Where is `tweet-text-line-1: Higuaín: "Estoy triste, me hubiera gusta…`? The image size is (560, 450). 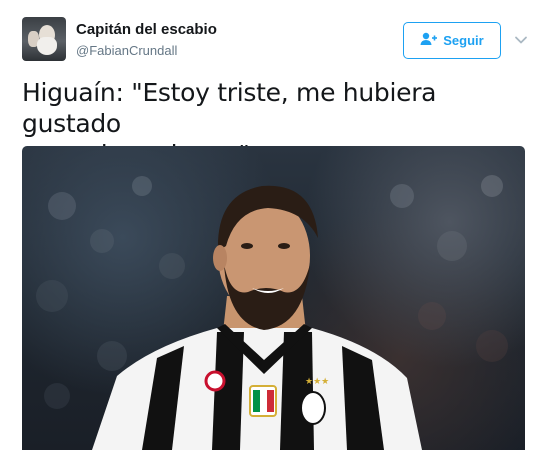 tweet-text-line-1: Higuaín: "Estoy triste, me hubiera gusta… is located at coordinates (229, 108).